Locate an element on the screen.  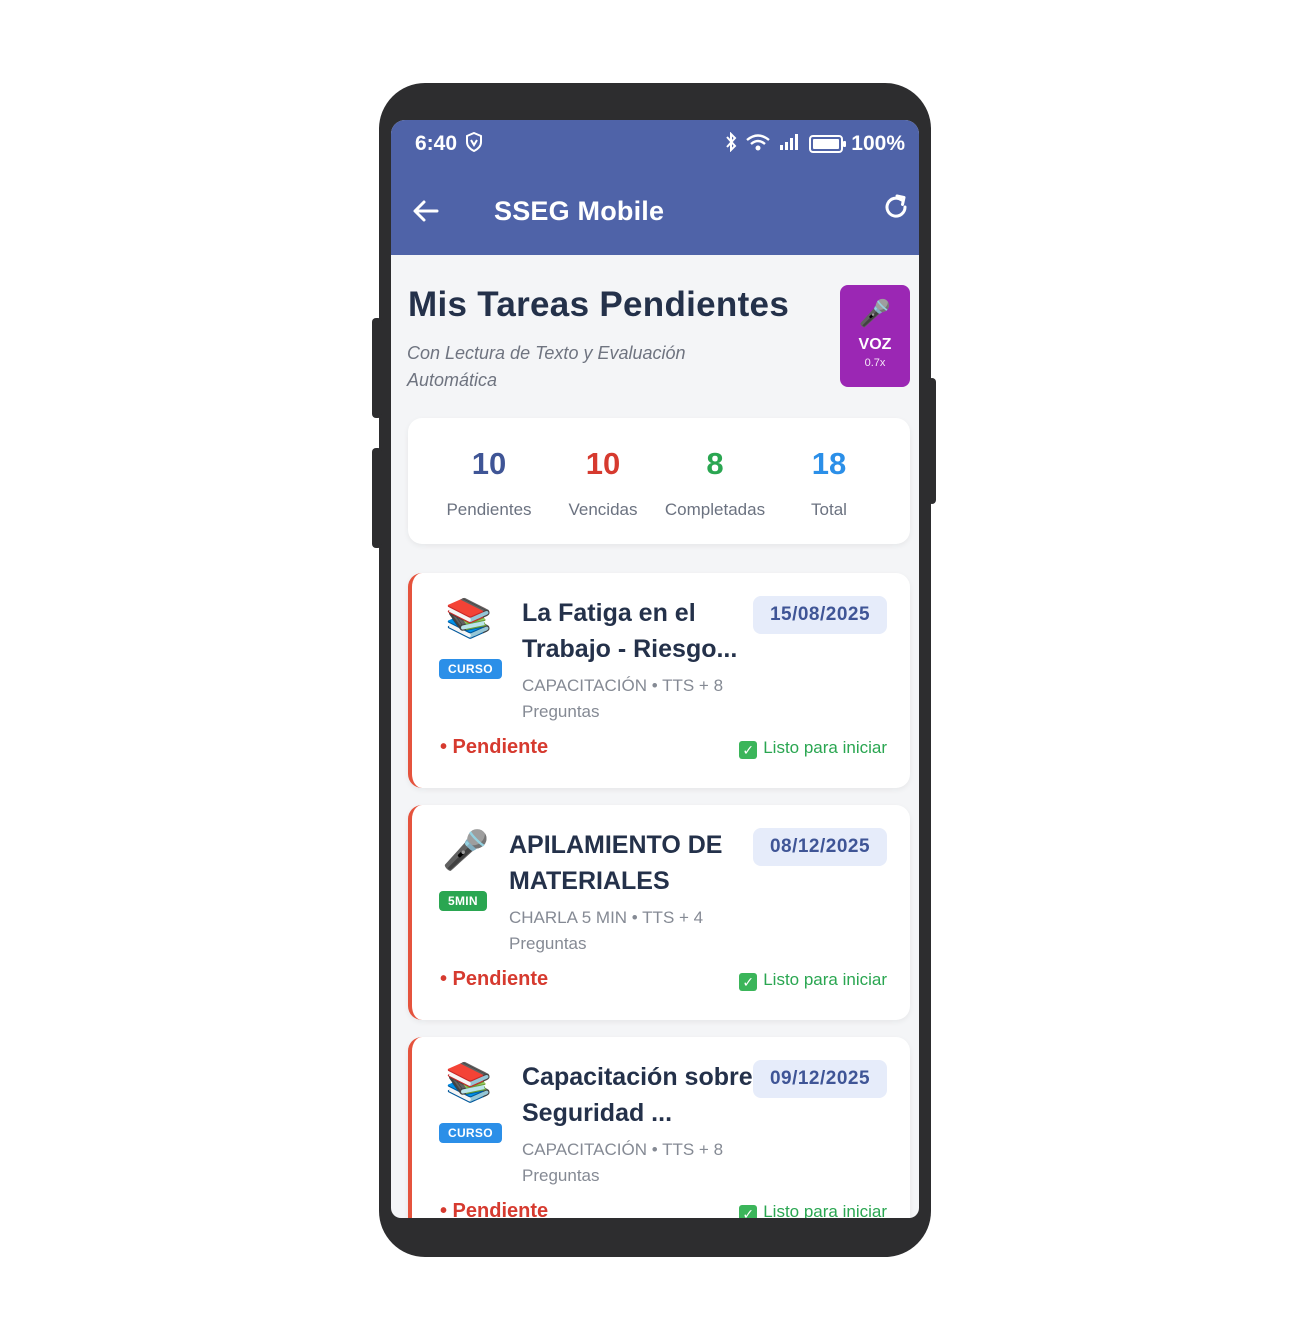
stat-label: Vencidas is located at coordinates (603, 509).